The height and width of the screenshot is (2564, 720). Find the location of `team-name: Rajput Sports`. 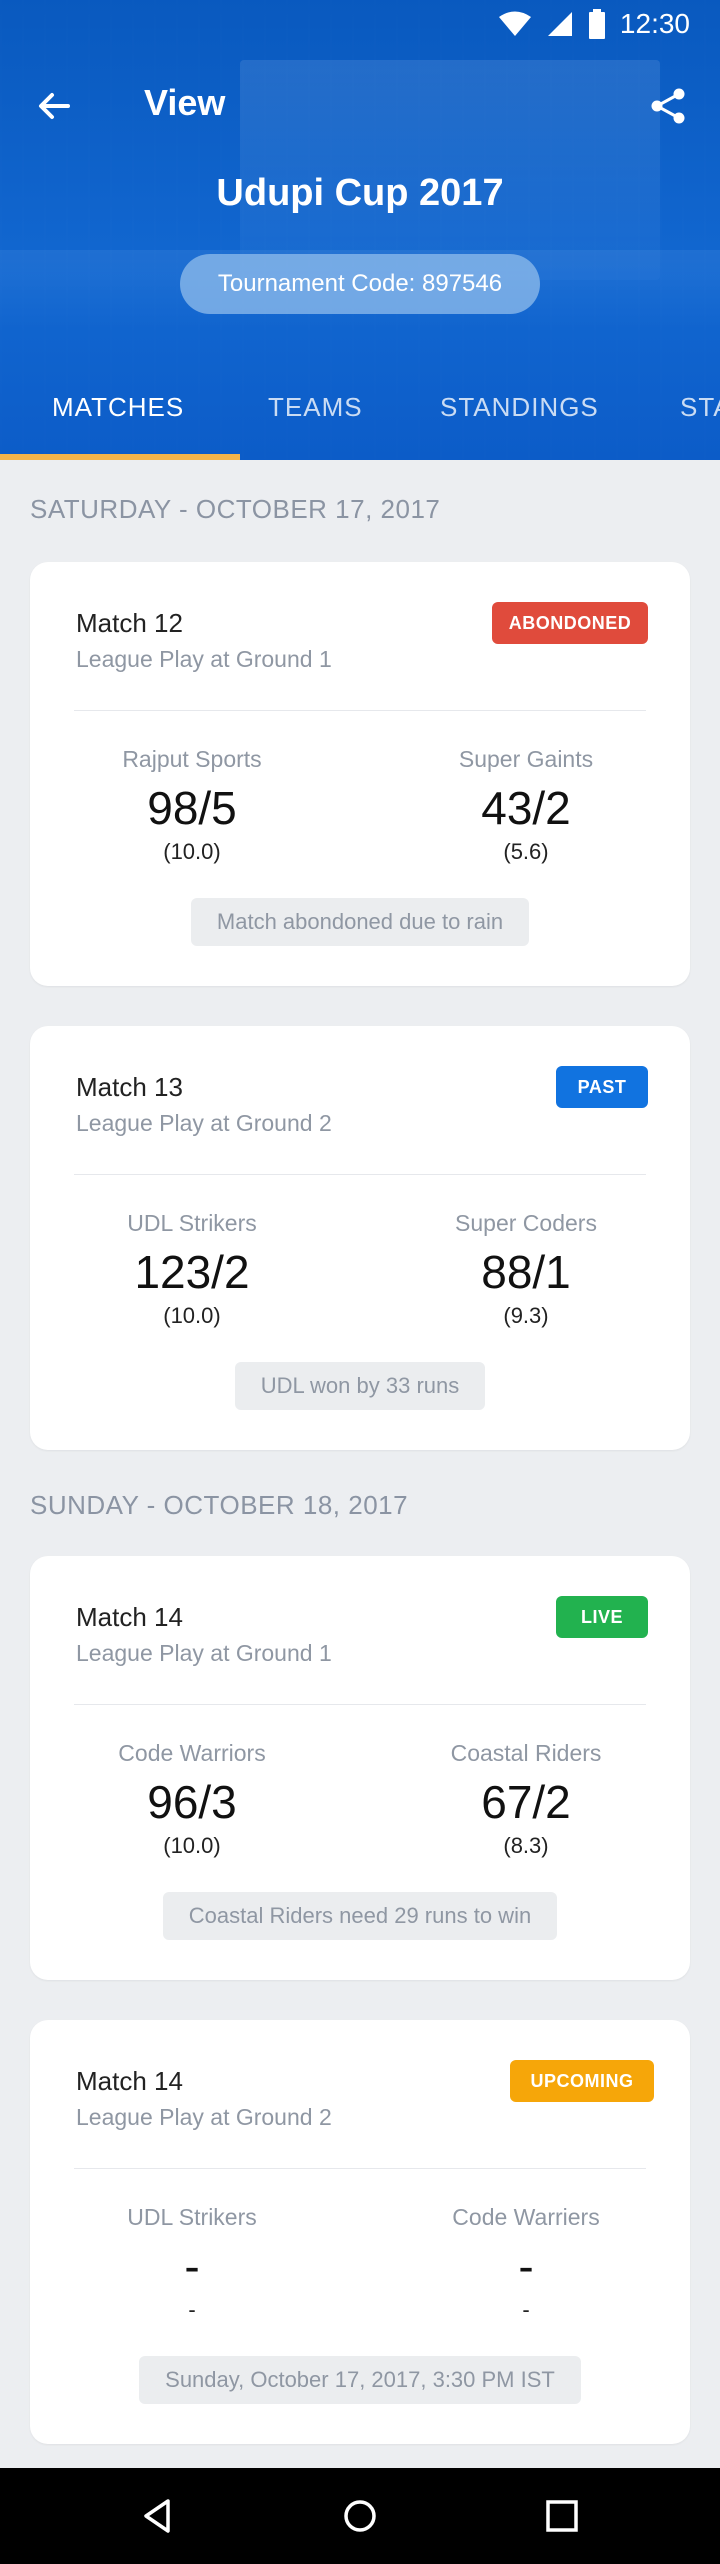

team-name: Rajput Sports is located at coordinates (192, 759).